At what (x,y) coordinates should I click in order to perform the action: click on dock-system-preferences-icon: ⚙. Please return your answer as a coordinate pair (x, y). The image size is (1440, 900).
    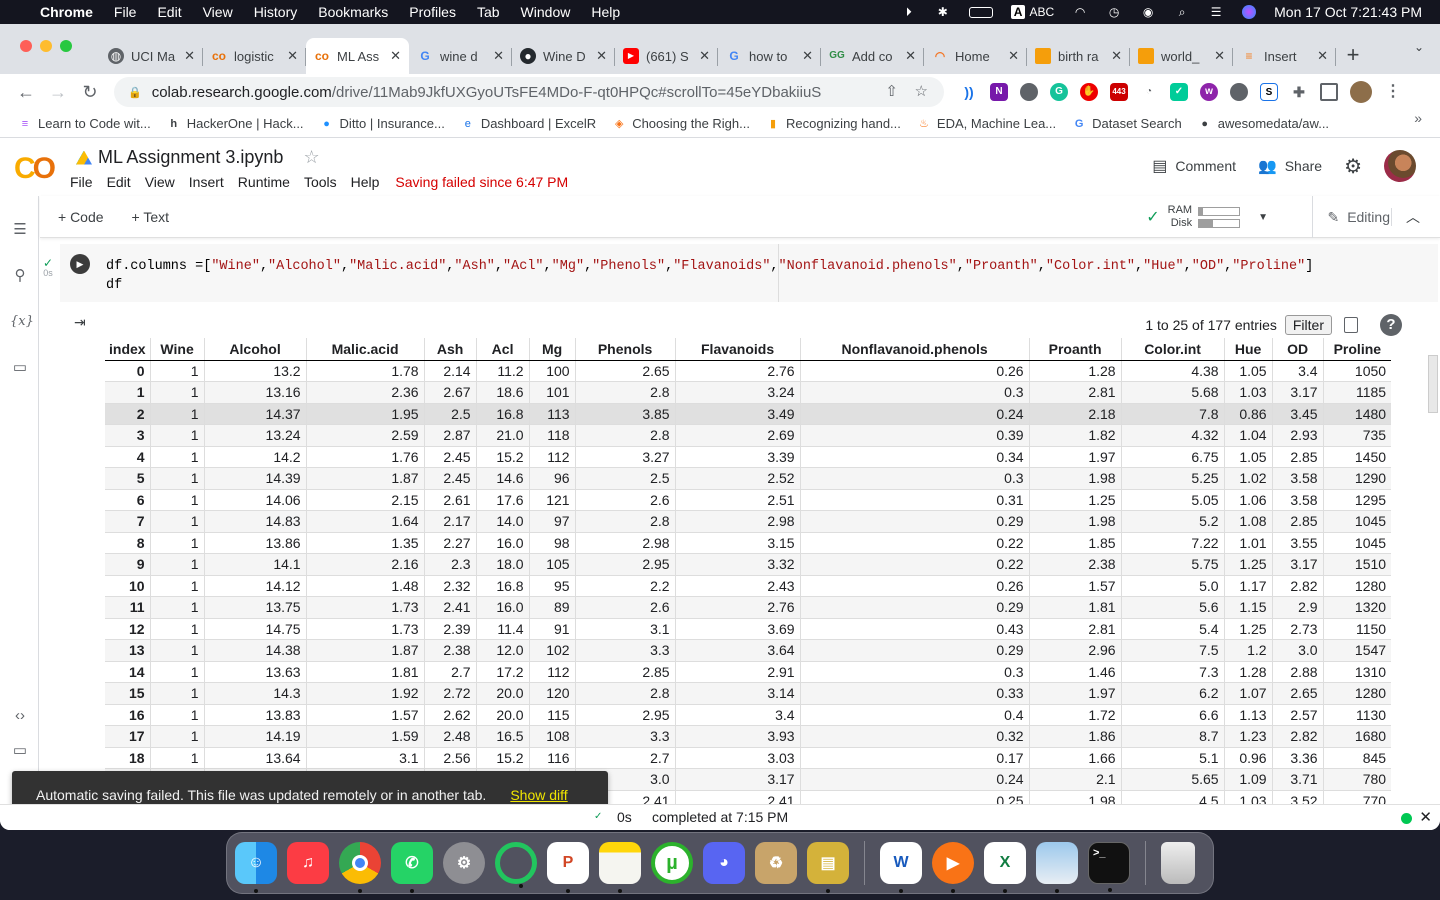
    Looking at the image, I should click on (464, 863).